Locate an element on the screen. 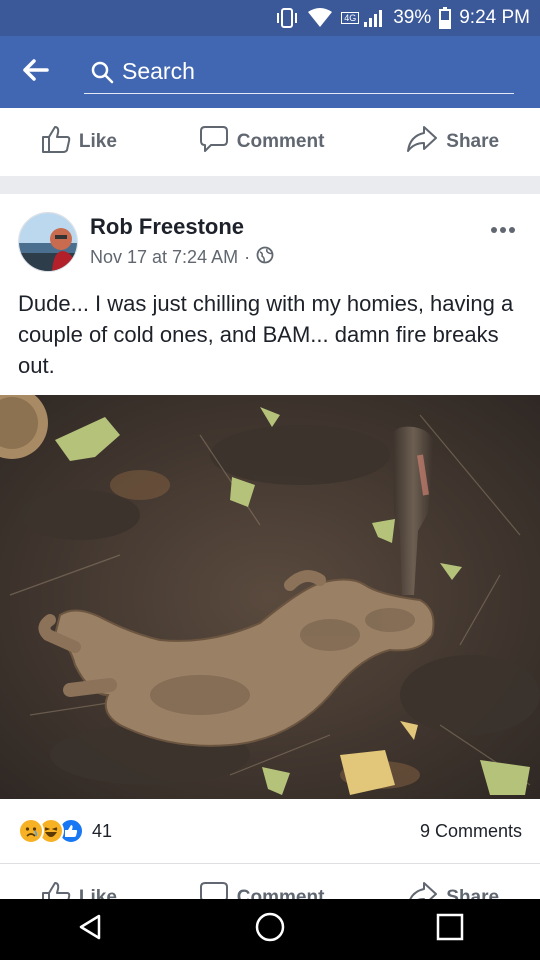  post-meta: Nov 17 at 7:24 AM · is located at coordinates (182, 257).